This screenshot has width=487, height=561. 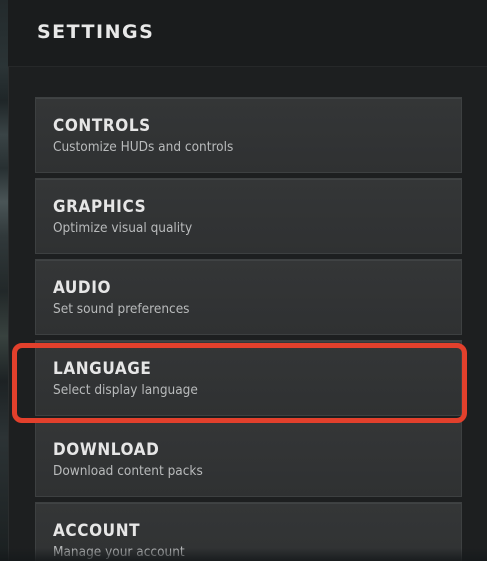 What do you see at coordinates (100, 207) in the screenshot?
I see `menu-item-title: GRAPHICS` at bounding box center [100, 207].